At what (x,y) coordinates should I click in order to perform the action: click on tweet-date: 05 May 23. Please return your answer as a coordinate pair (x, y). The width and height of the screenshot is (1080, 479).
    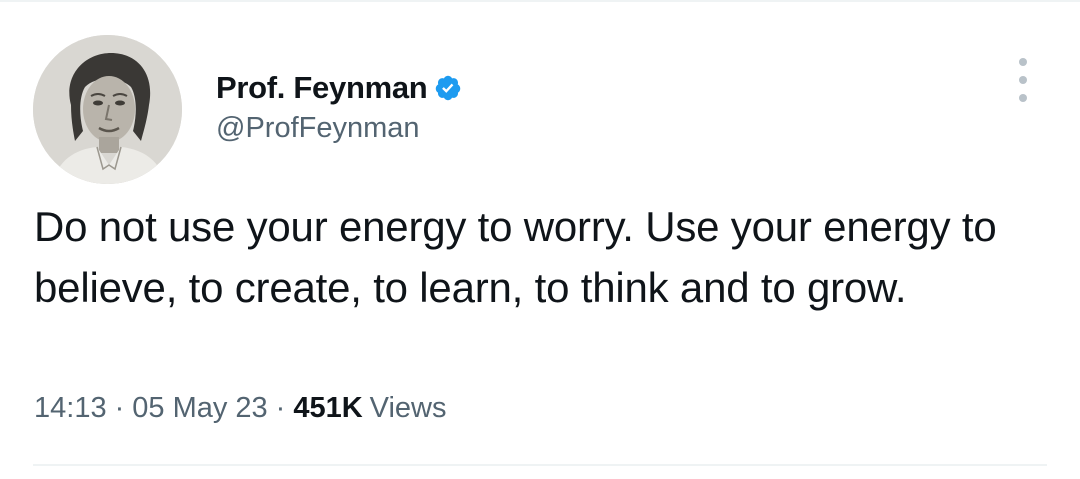
    Looking at the image, I should click on (199, 408).